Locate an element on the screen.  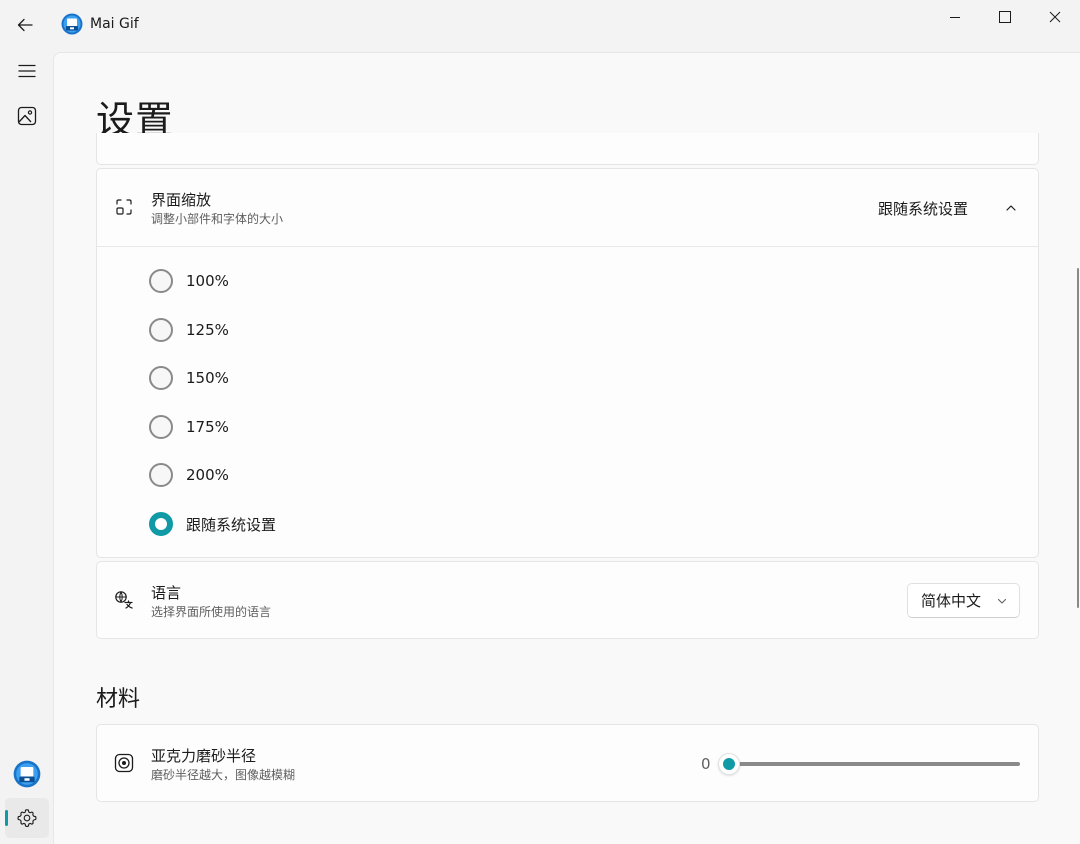
nav-item-gif is located at coordinates (27, 774).